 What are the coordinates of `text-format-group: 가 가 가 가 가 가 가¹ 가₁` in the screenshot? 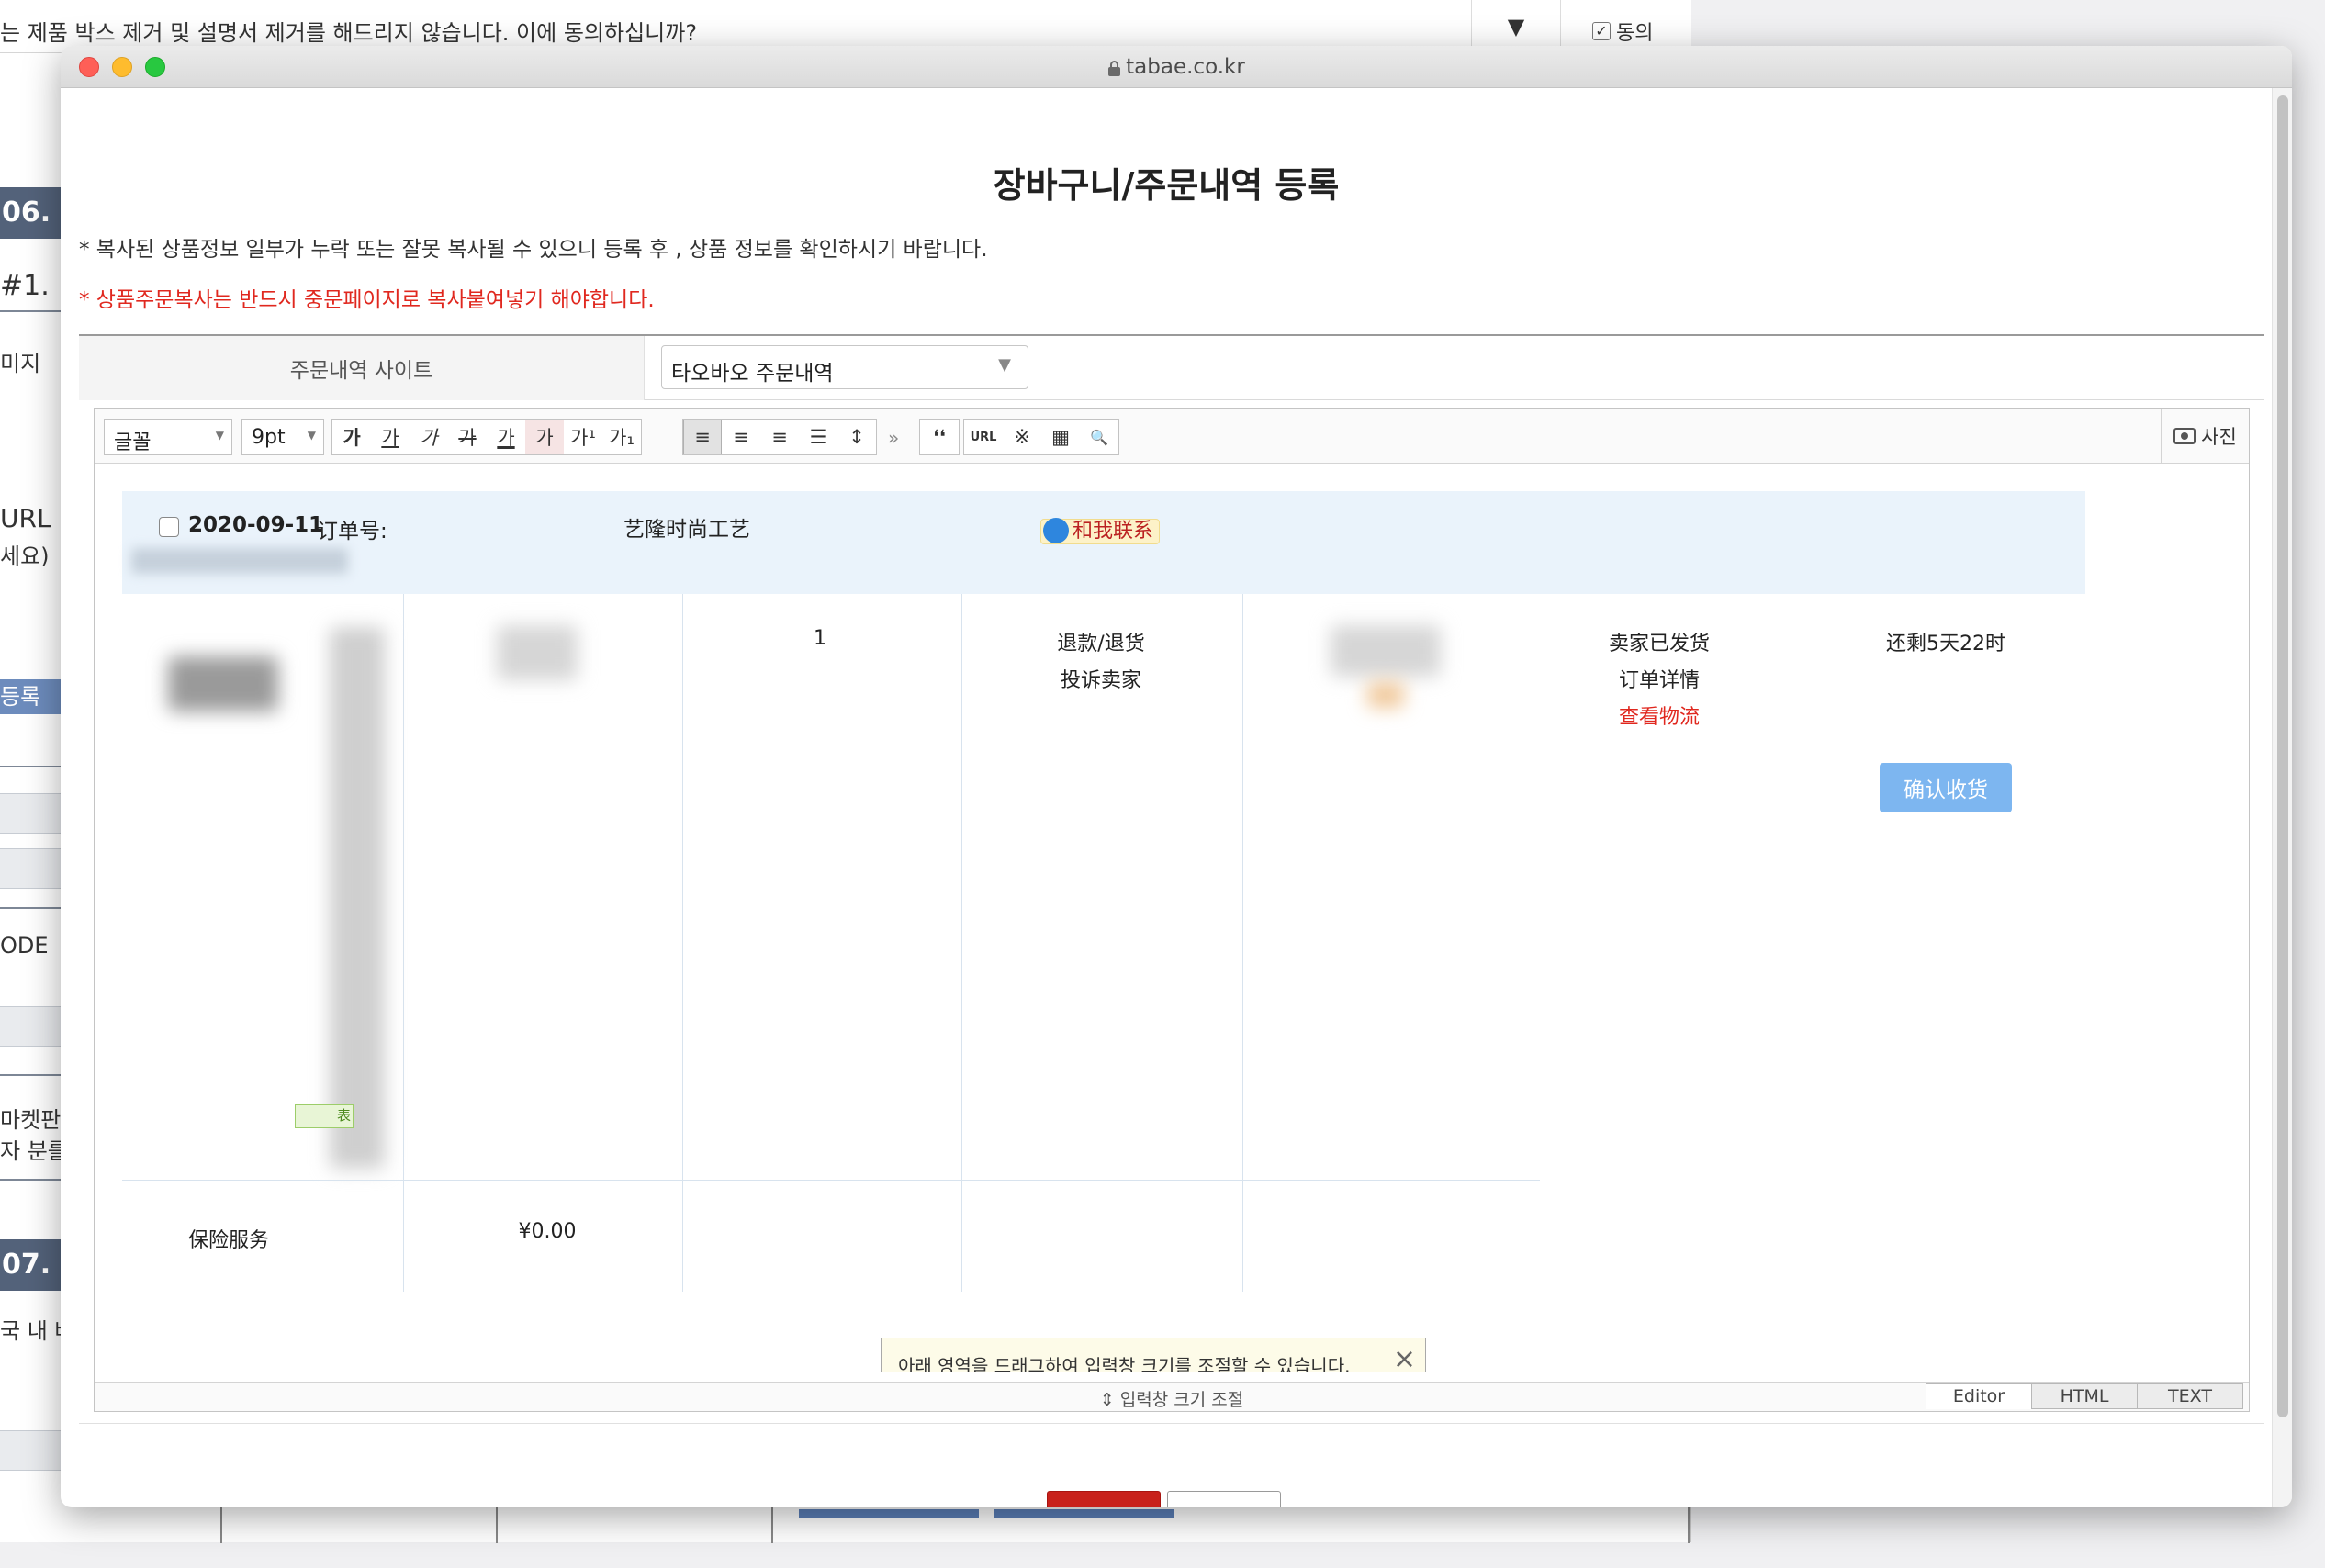 It's located at (487, 437).